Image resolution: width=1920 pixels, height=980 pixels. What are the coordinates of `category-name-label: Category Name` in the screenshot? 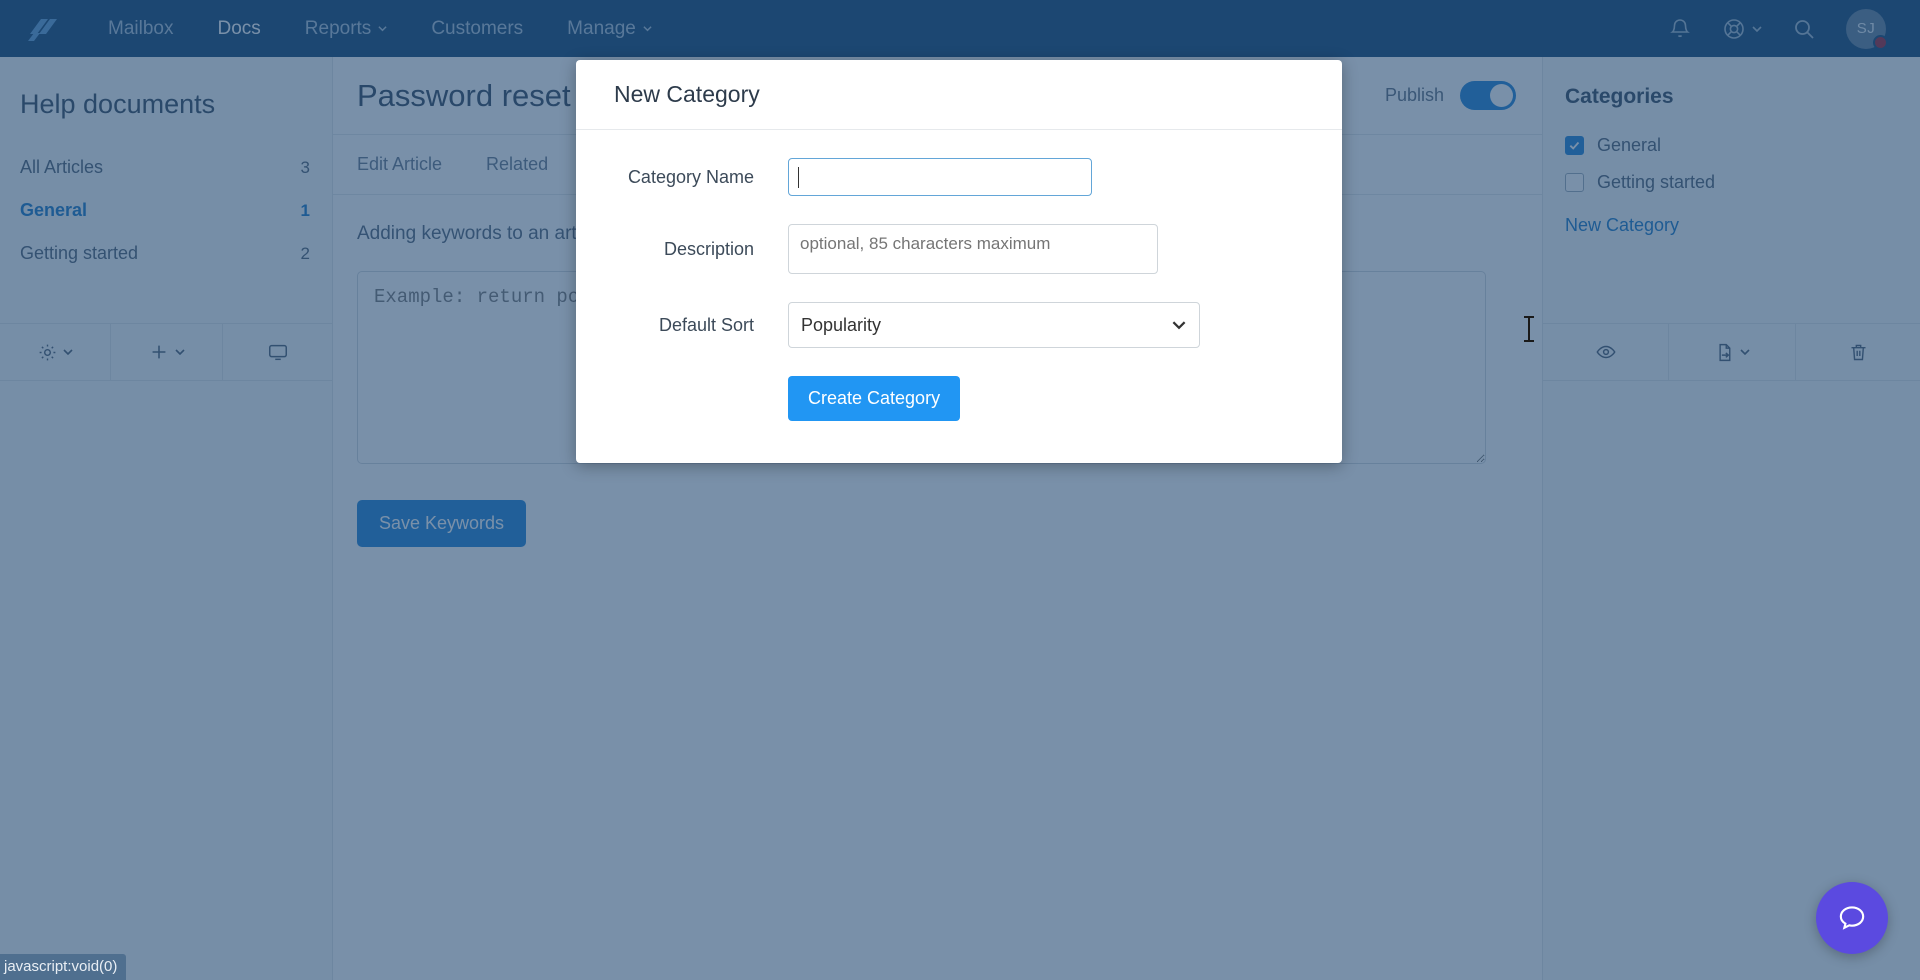 It's located at (690, 176).